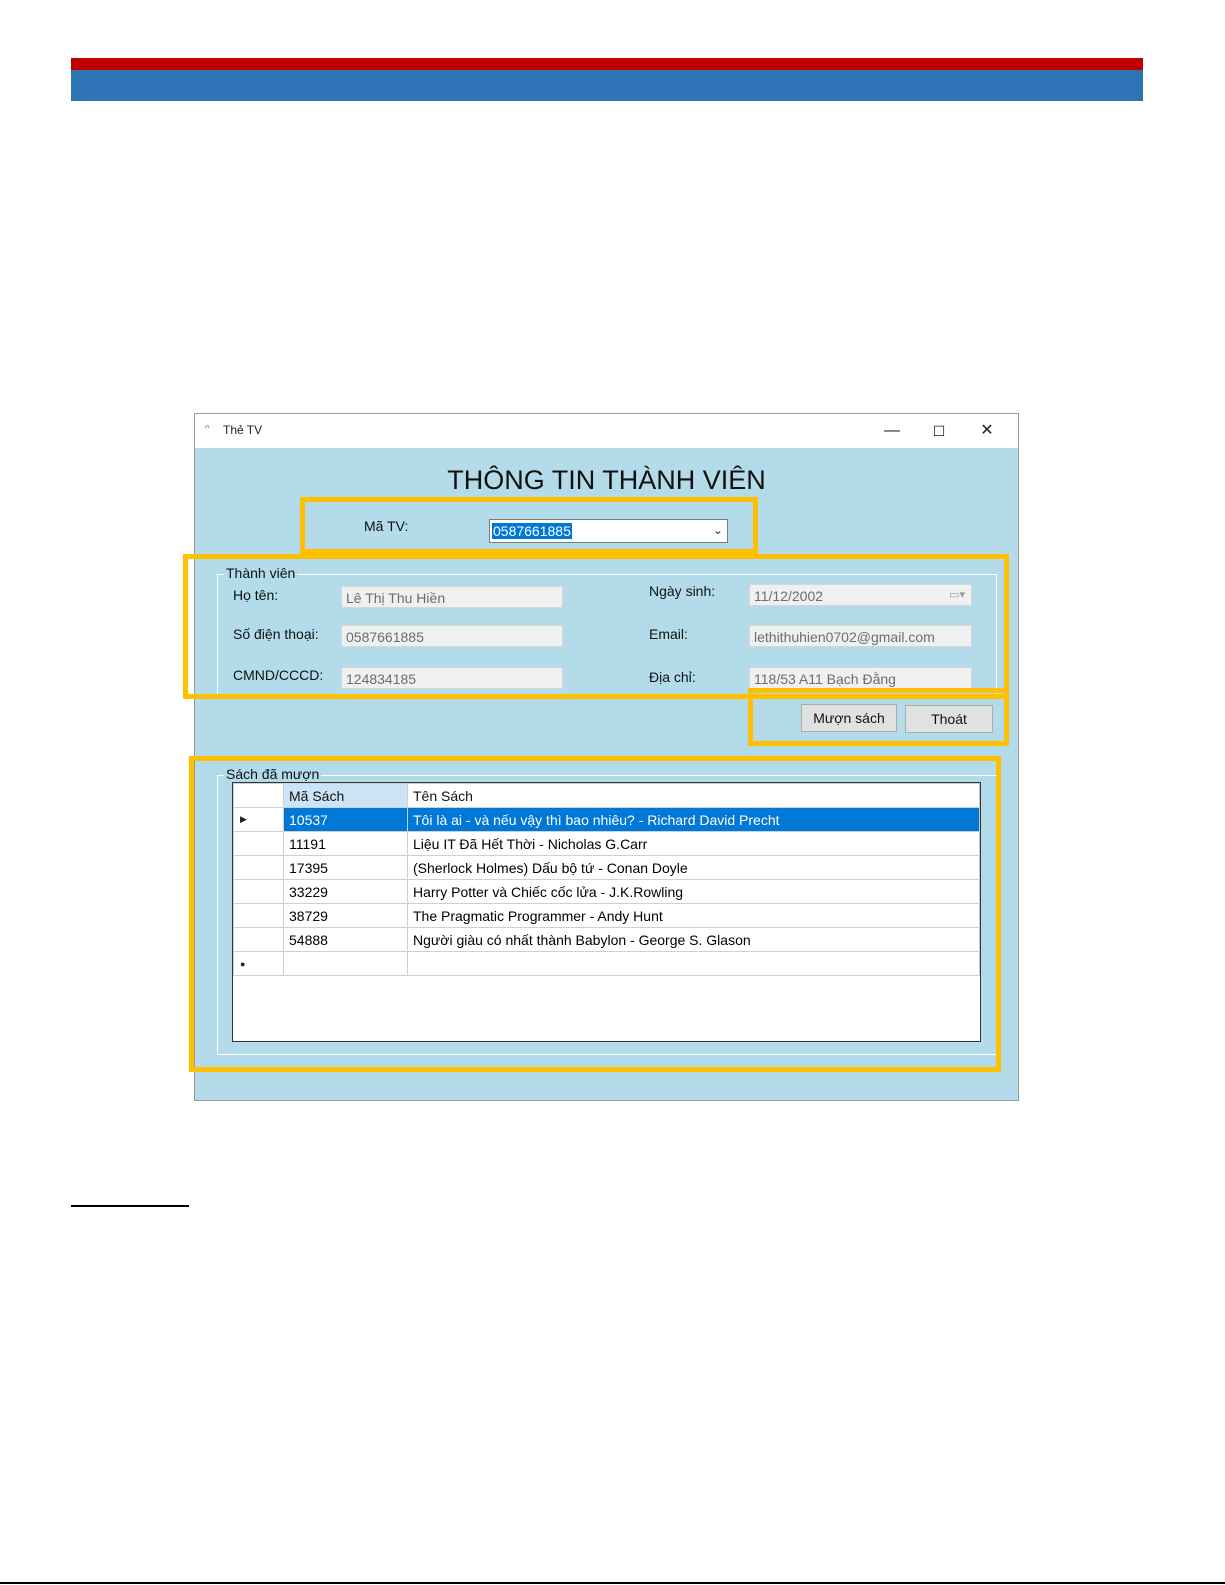  Describe the element at coordinates (878, 717) in the screenshot. I see `highlight-actions` at that location.